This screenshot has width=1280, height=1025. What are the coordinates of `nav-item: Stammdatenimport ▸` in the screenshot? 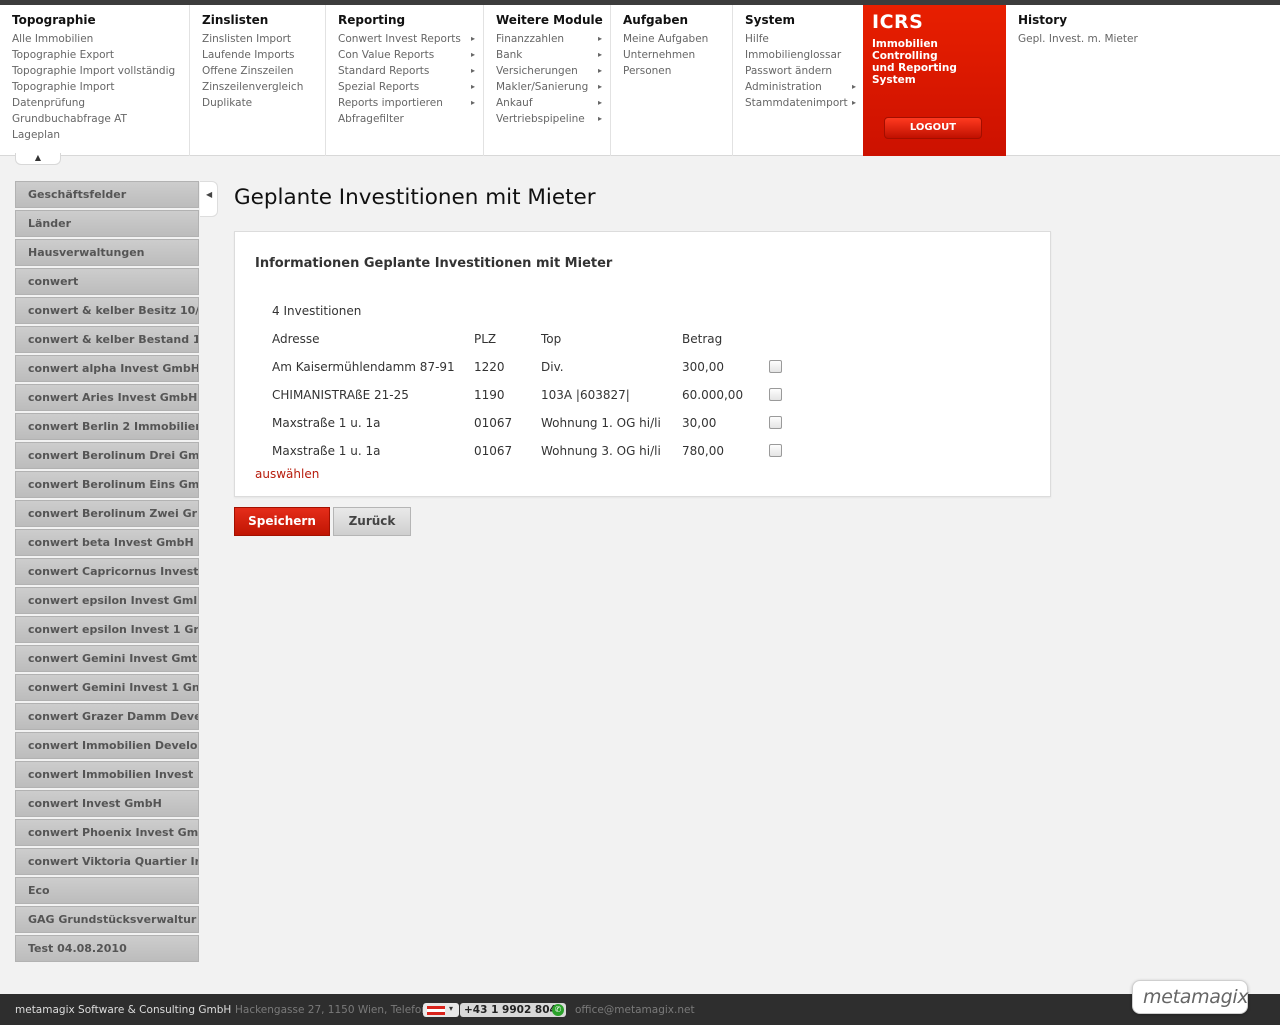 It's located at (804, 103).